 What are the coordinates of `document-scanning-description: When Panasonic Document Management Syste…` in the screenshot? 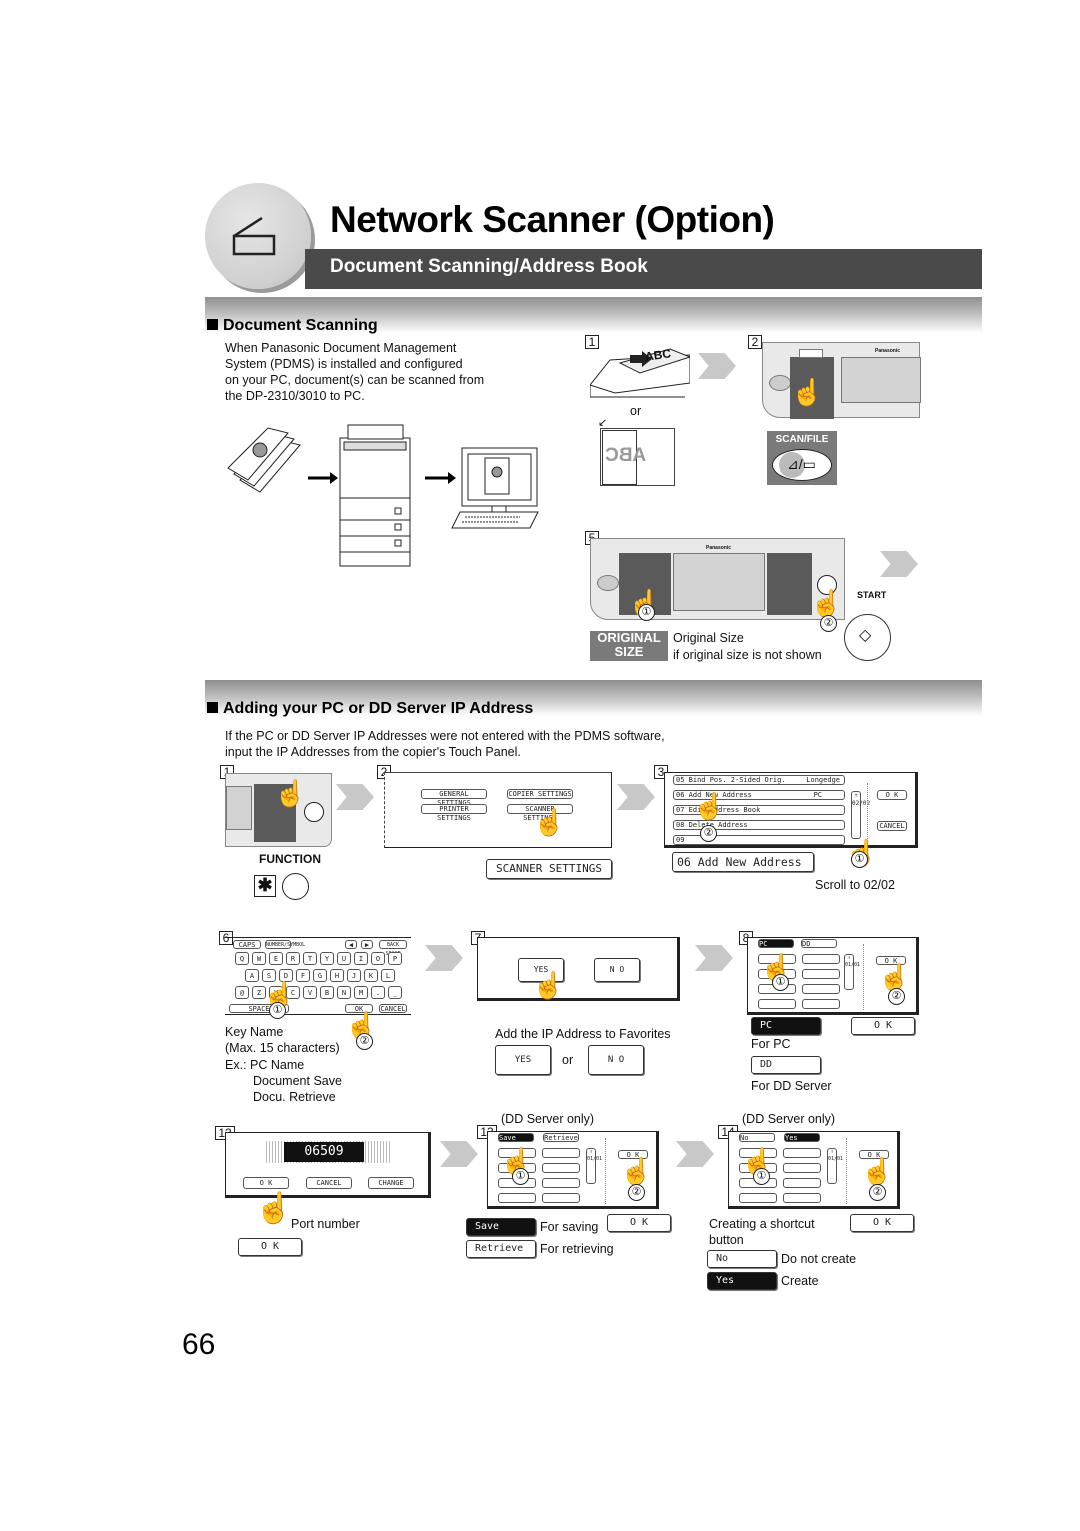 It's located at (355, 372).